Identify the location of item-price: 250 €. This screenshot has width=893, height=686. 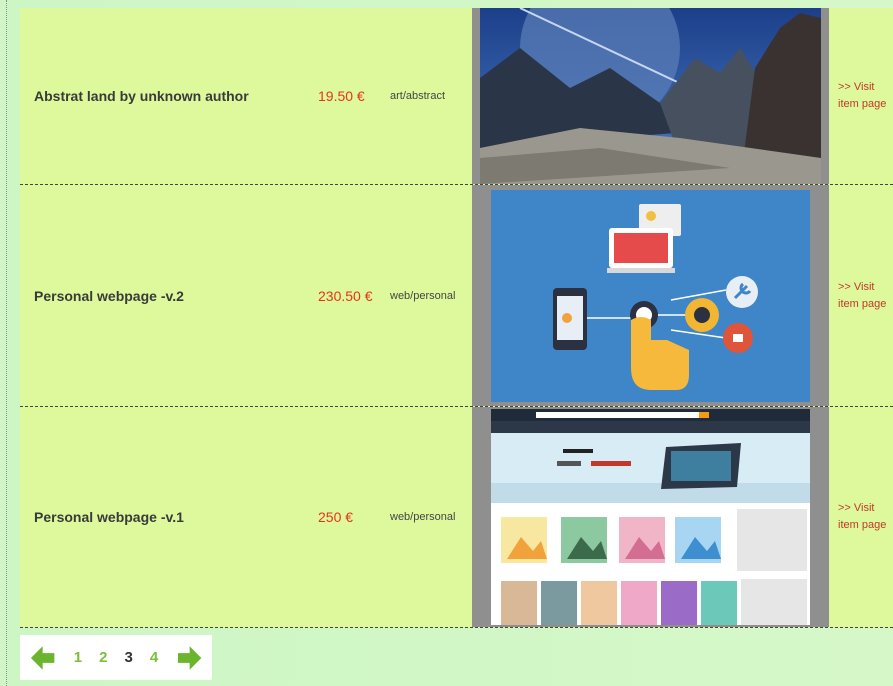
(336, 517).